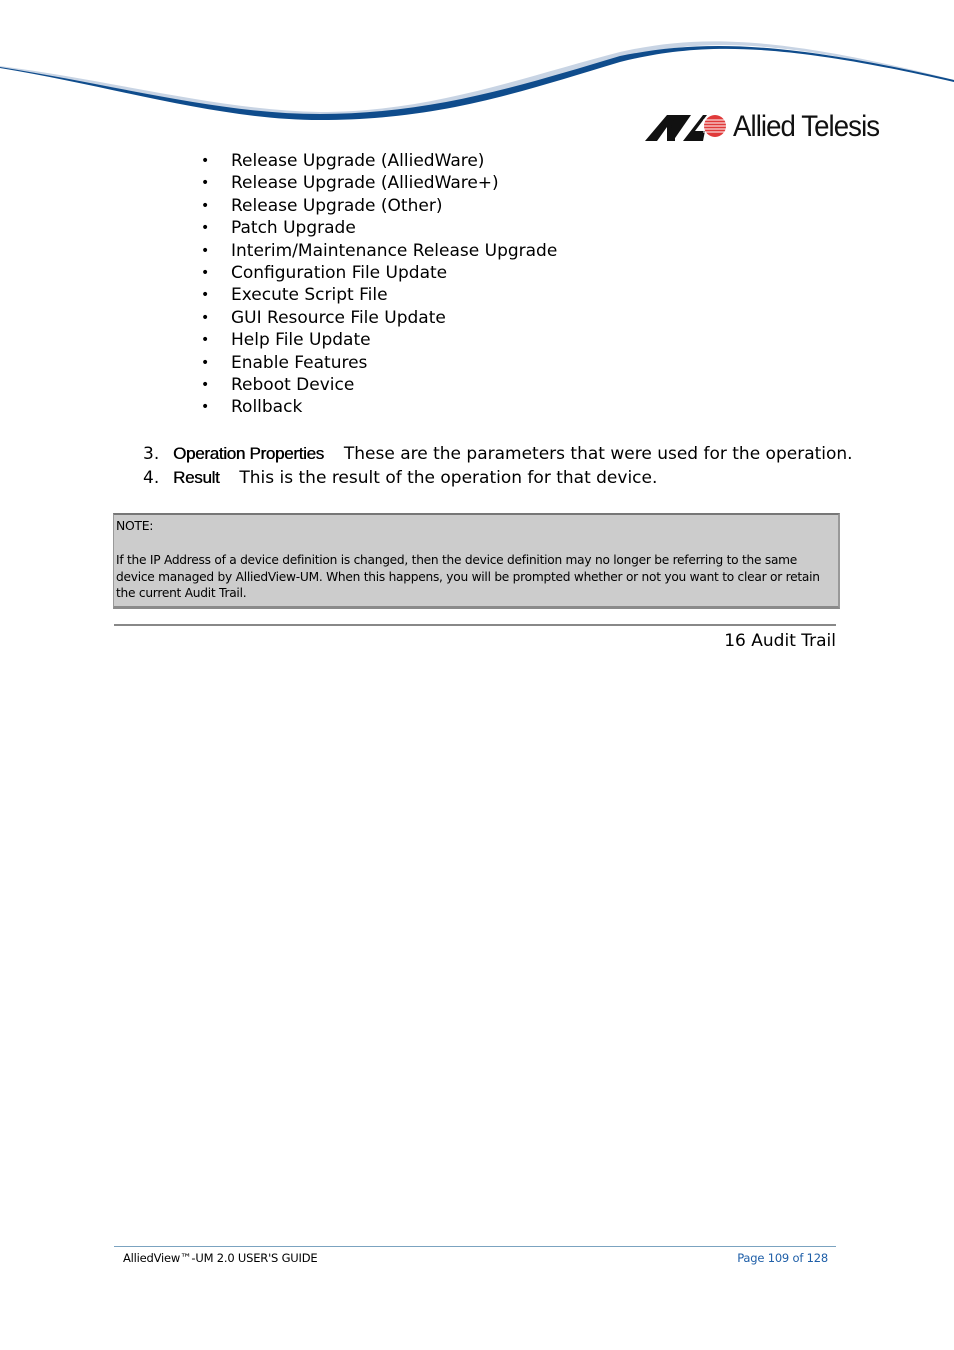 The height and width of the screenshot is (1350, 954). I want to click on list-item: • Reboot Device, so click(278, 384).